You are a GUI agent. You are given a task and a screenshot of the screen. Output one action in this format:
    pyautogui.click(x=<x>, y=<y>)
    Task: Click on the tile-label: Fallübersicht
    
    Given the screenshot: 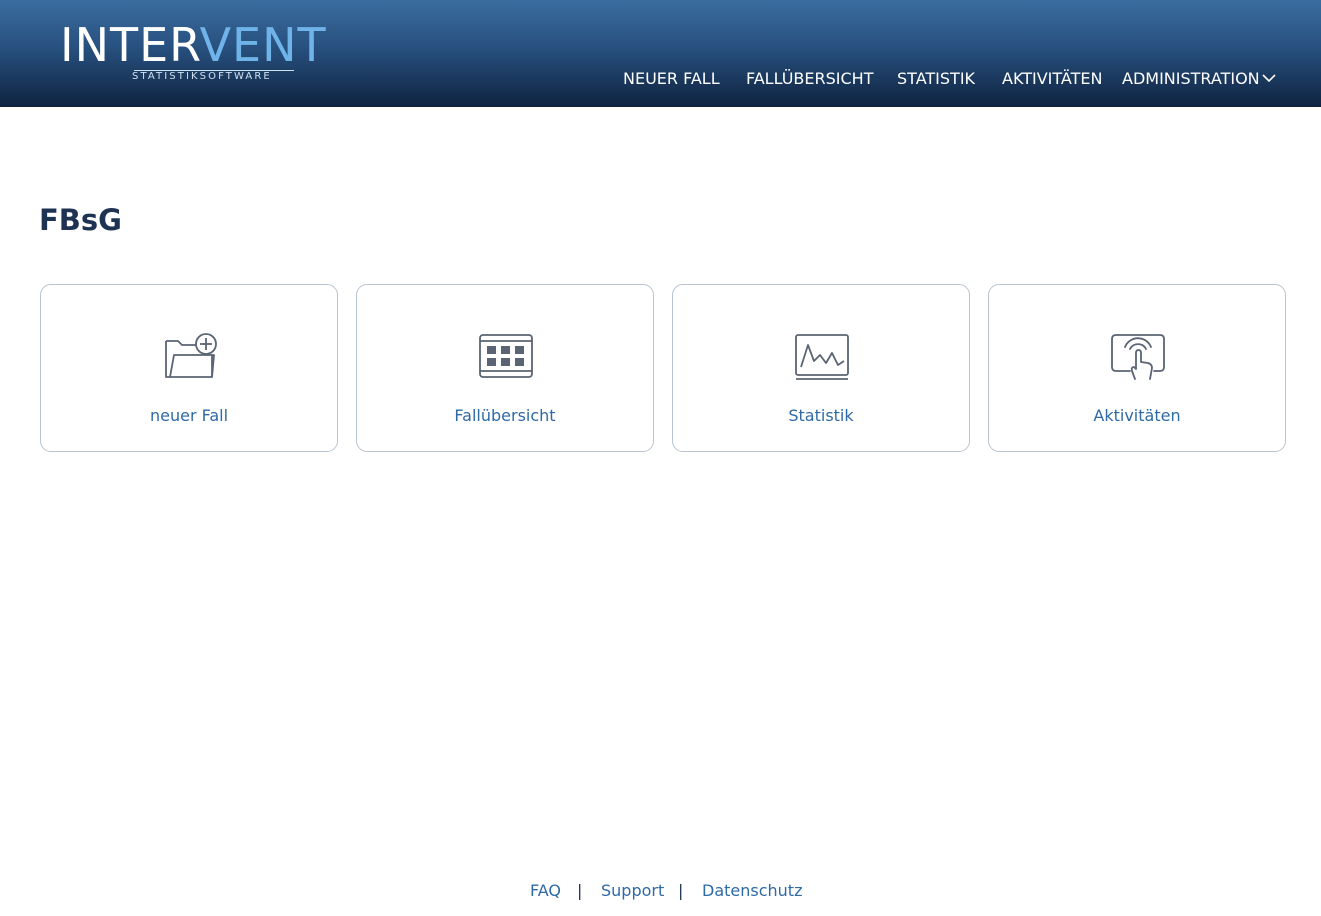 What is the action you would take?
    pyautogui.click(x=505, y=415)
    